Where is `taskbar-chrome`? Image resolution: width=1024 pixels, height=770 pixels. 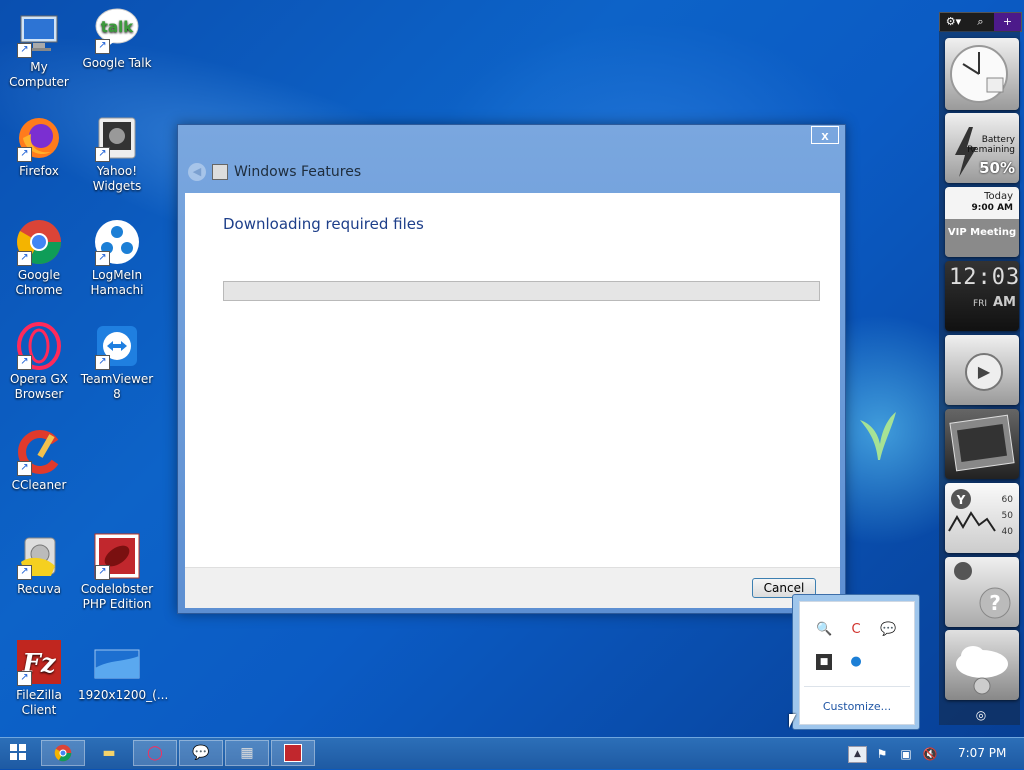
taskbar-chrome is located at coordinates (63, 753).